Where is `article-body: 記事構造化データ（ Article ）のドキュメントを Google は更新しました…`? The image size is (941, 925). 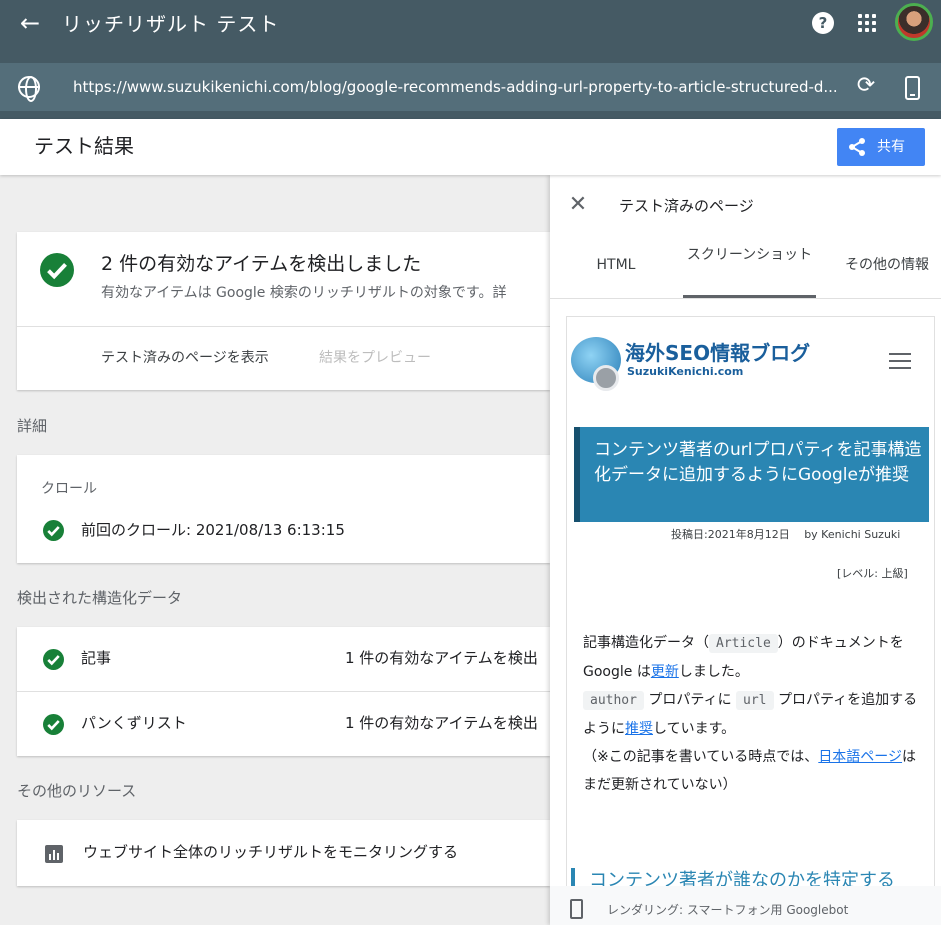 article-body: 記事構造化データ（ Article ）のドキュメントを Google は更新しました… is located at coordinates (750, 713).